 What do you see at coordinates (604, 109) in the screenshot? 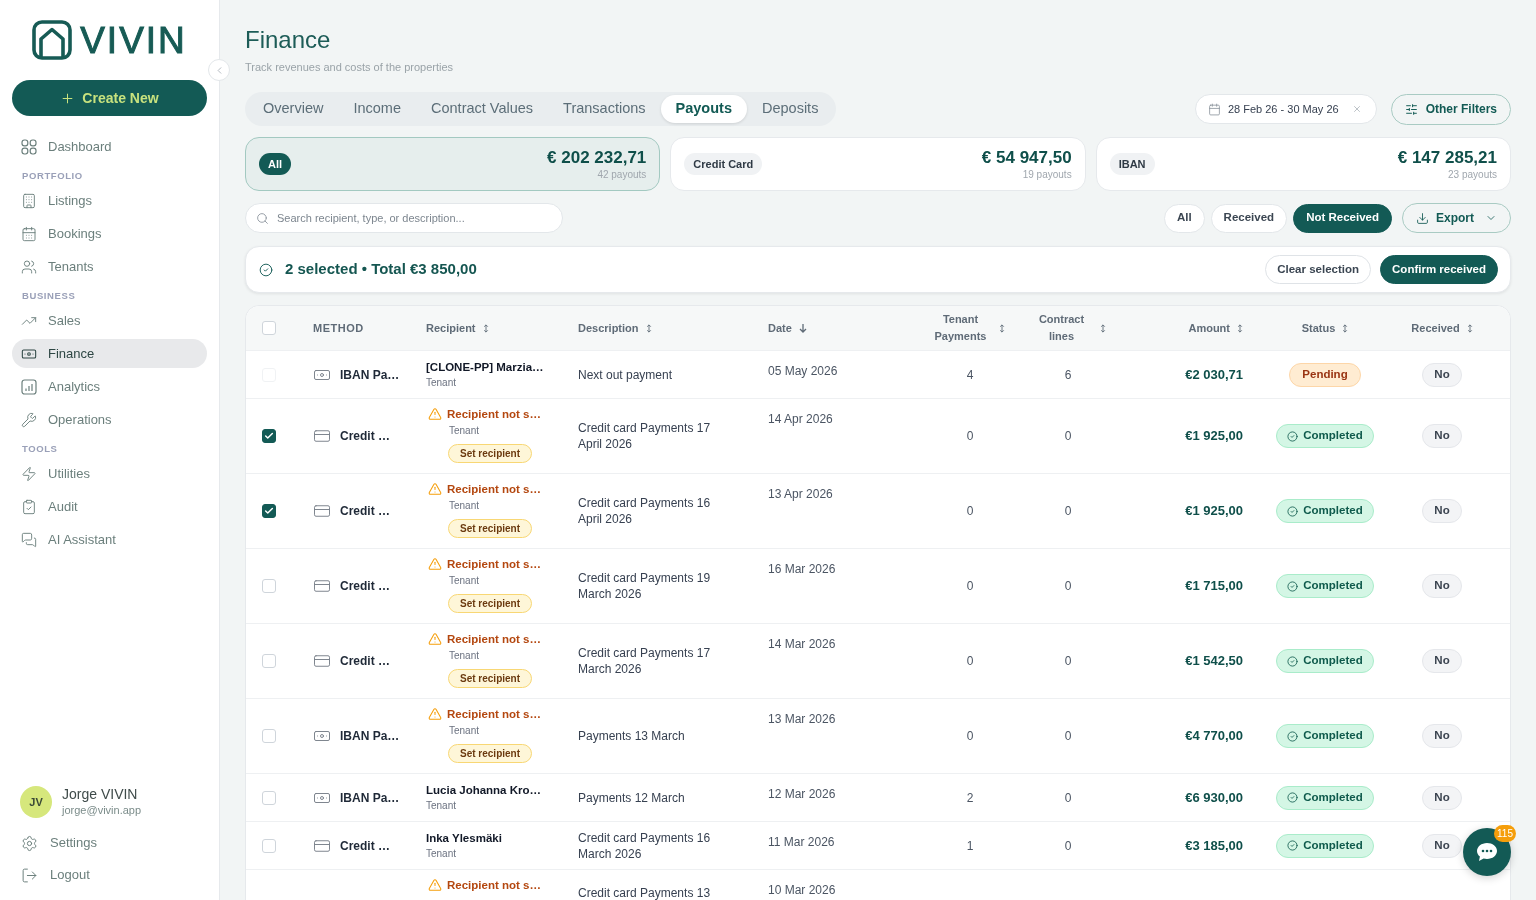
I see `tab: Transactions` at bounding box center [604, 109].